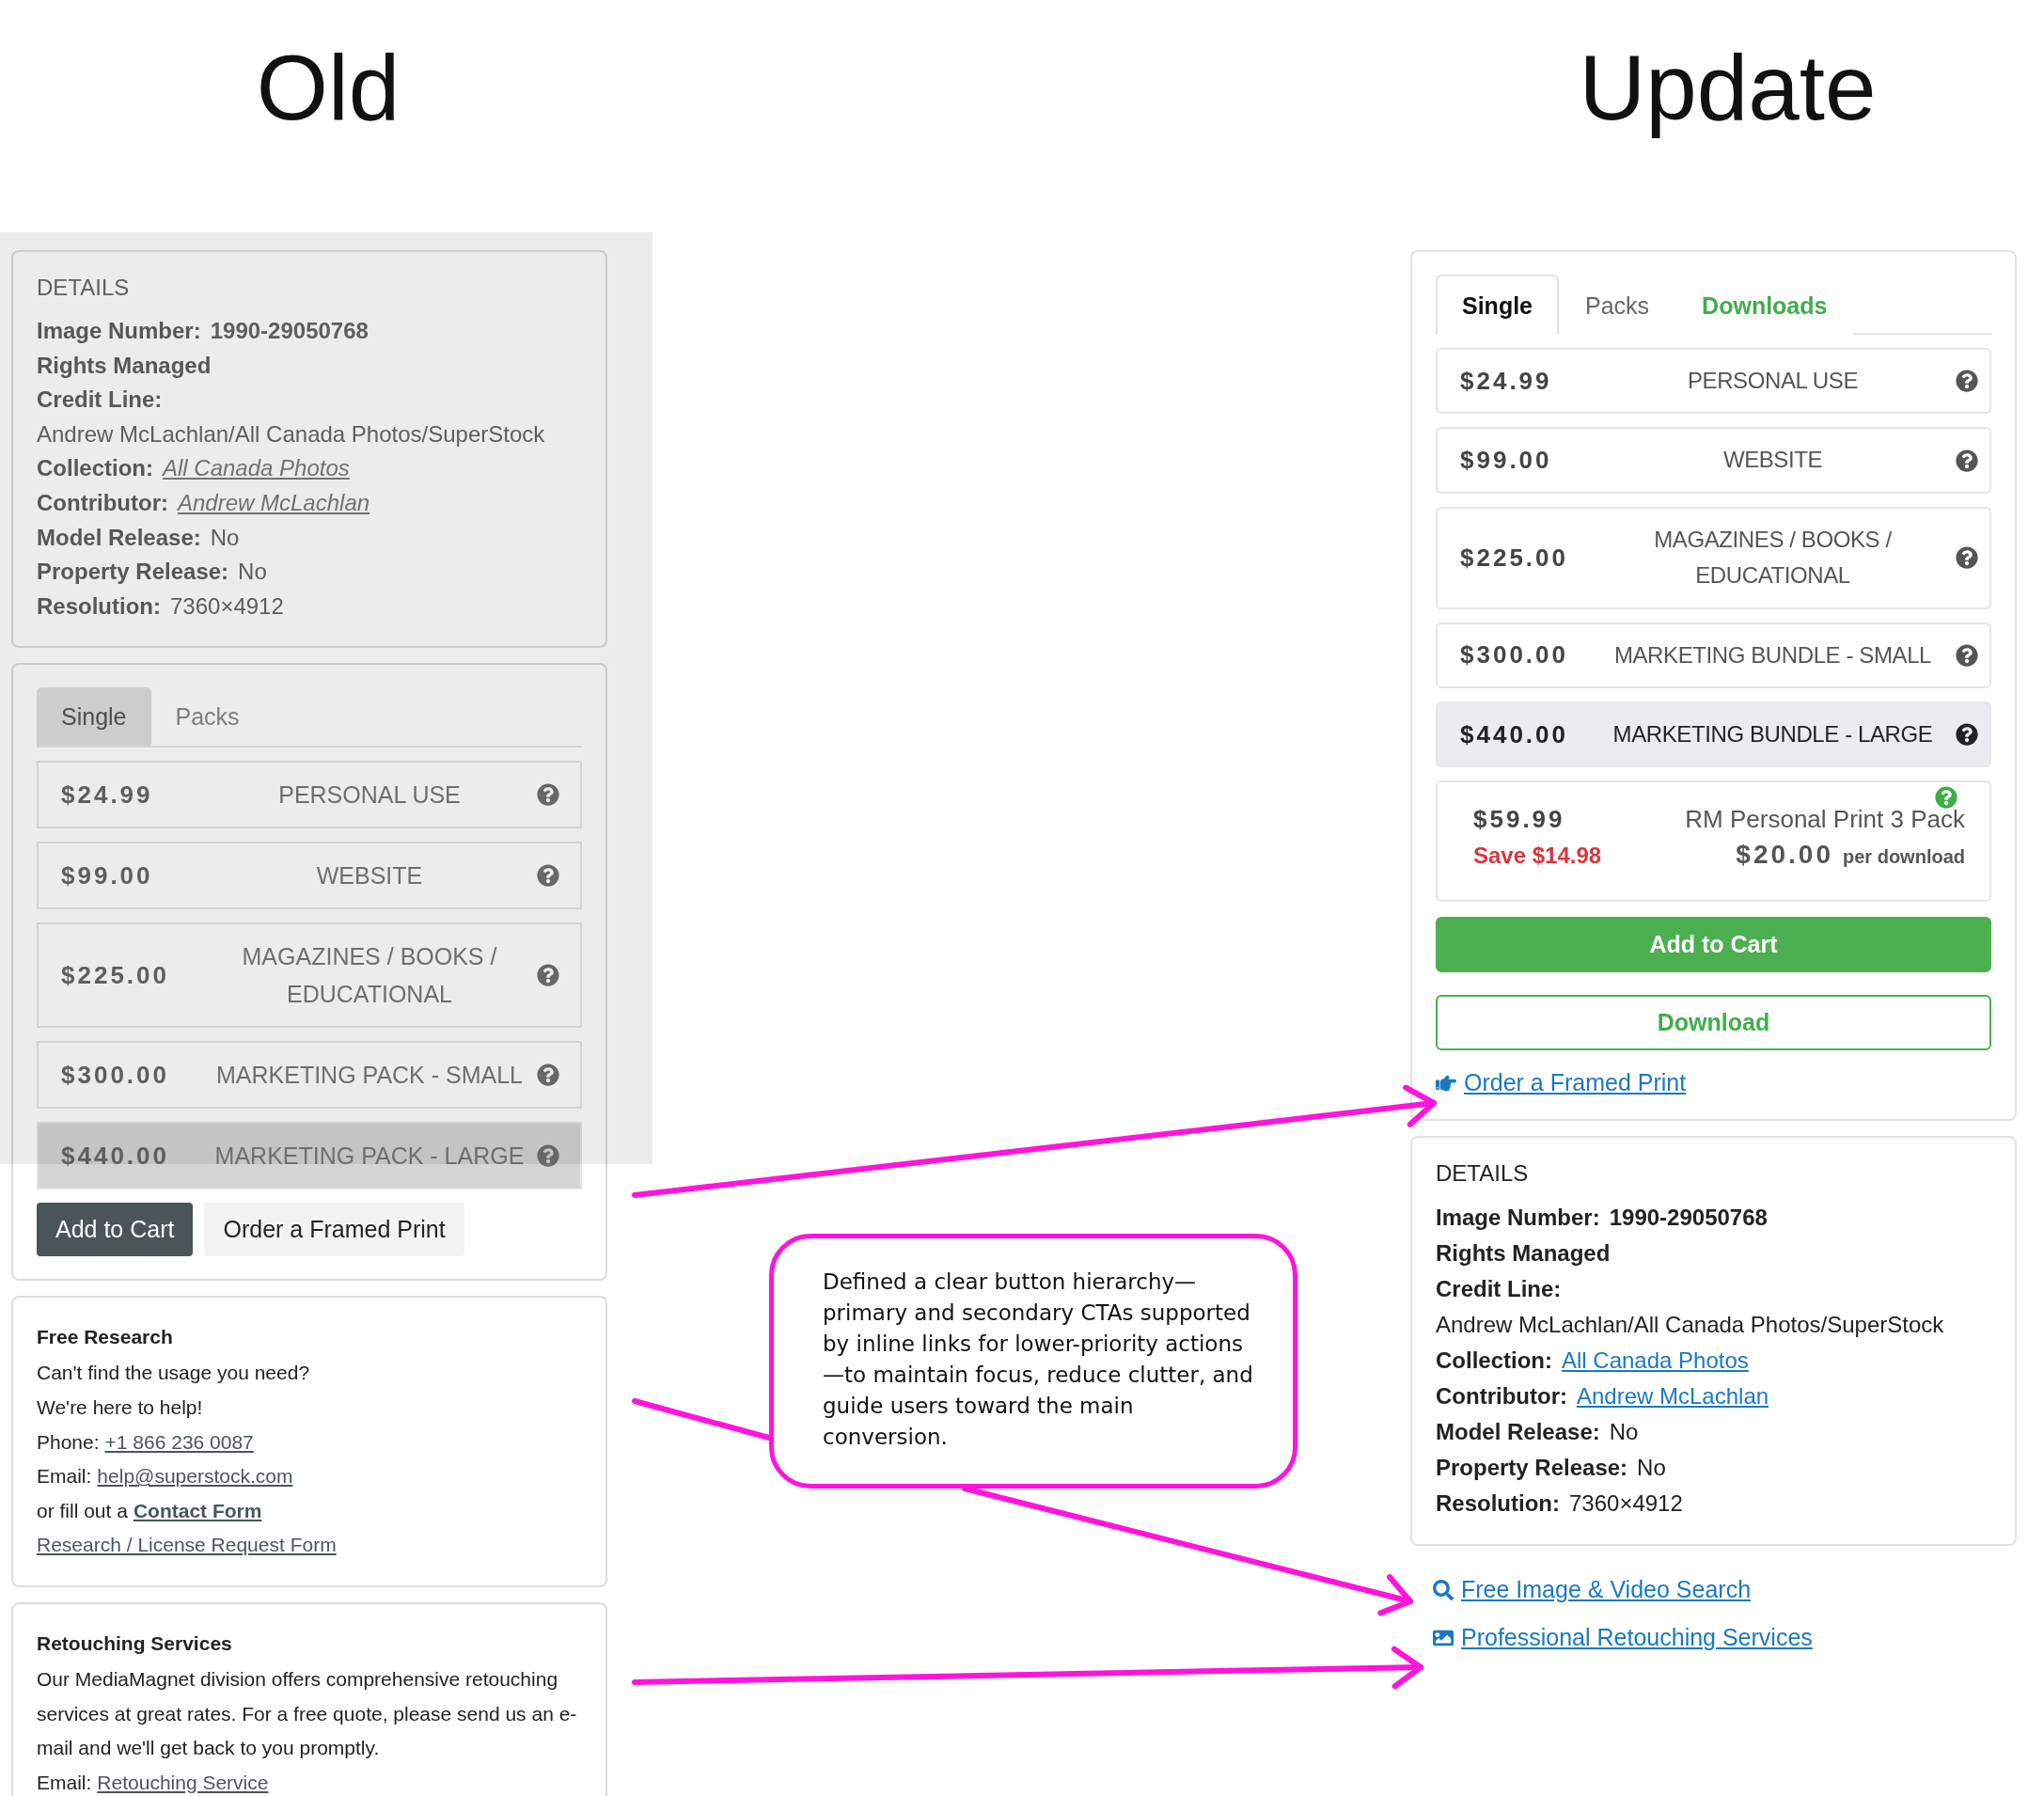  What do you see at coordinates (1033, 1361) in the screenshot?
I see `callout-text: Defined a clear button hierarchy—primary and secondary CTAs supported by inline links for lower-priority actions—to maintain focus, reduce clutter, and guide users toward the main conversion.` at bounding box center [1033, 1361].